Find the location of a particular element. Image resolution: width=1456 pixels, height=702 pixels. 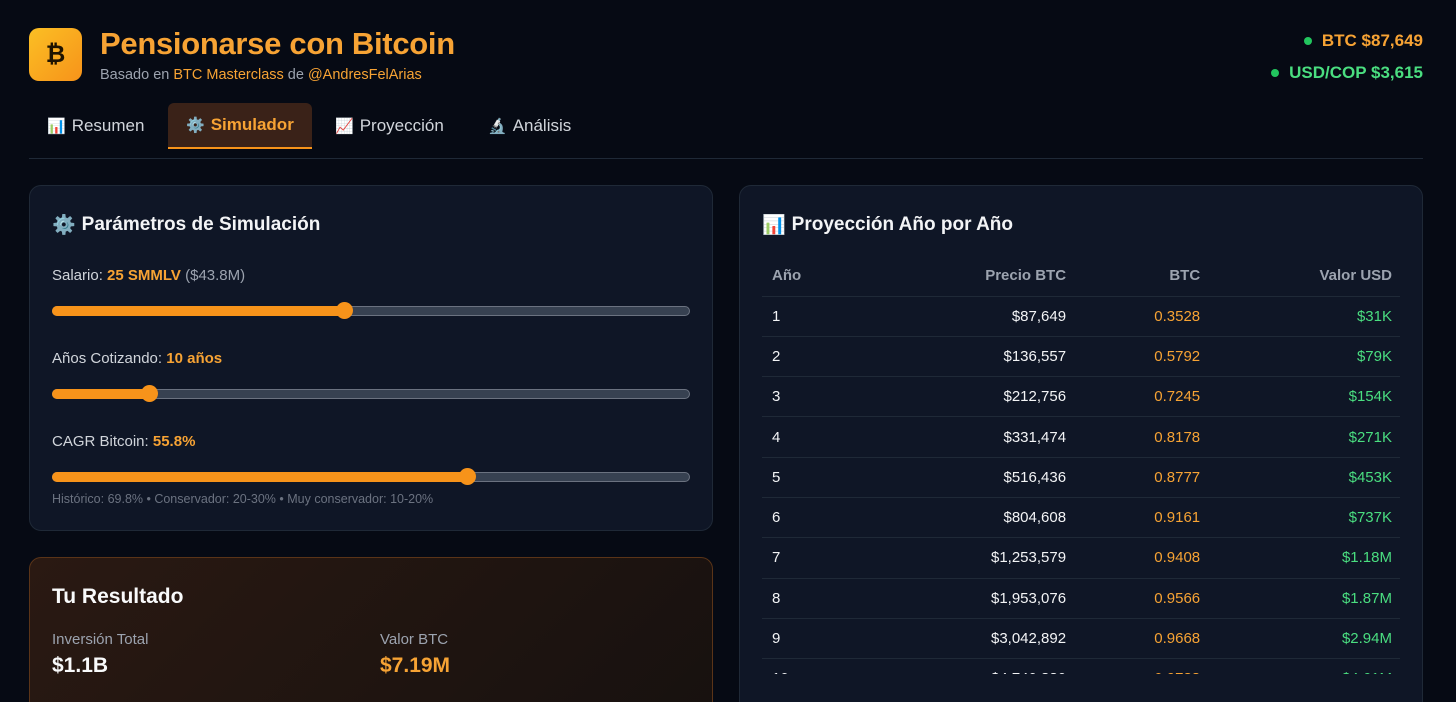

parameters-title: ⚙️ Parámetros de Simulación is located at coordinates (186, 225).